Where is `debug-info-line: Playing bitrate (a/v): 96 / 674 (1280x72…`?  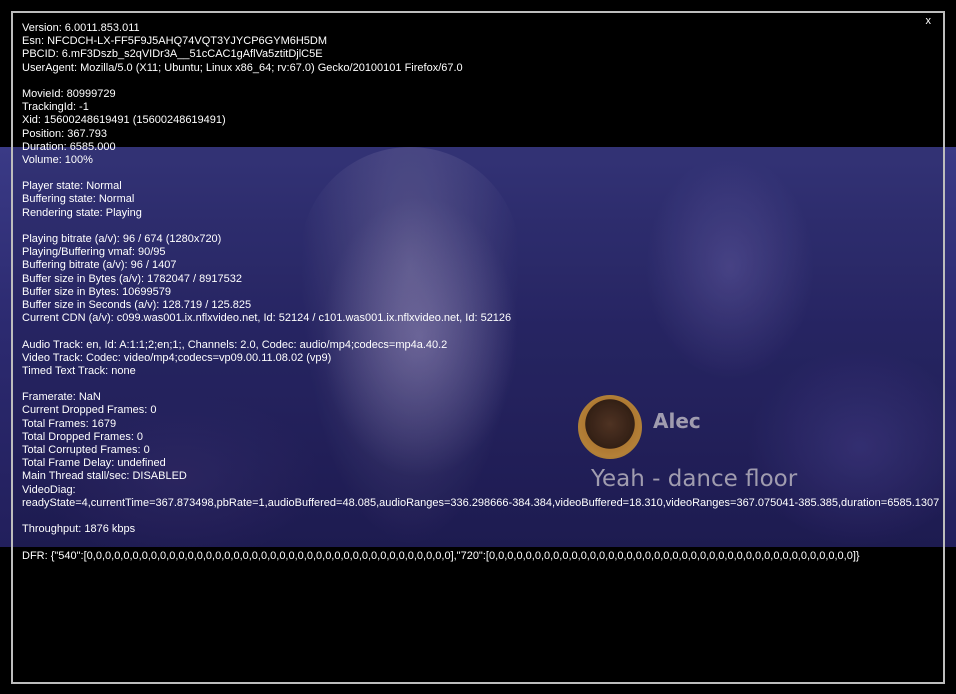
debug-info-line: Playing bitrate (a/v): 96 / 674 (1280x72… is located at coordinates (122, 239).